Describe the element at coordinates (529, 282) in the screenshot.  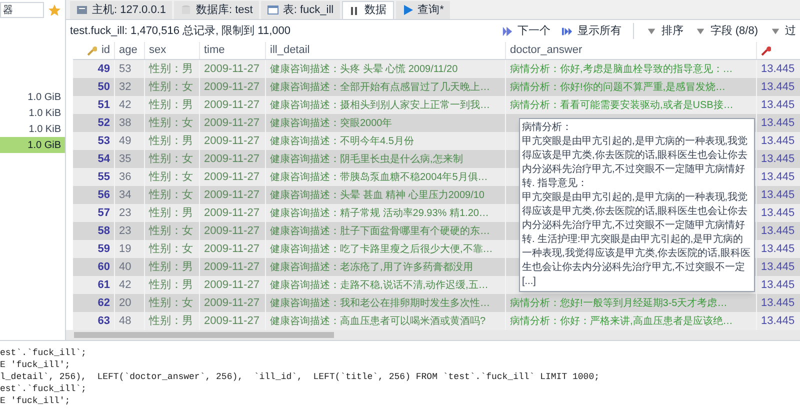
I see `tooltip-line: [...]` at that location.